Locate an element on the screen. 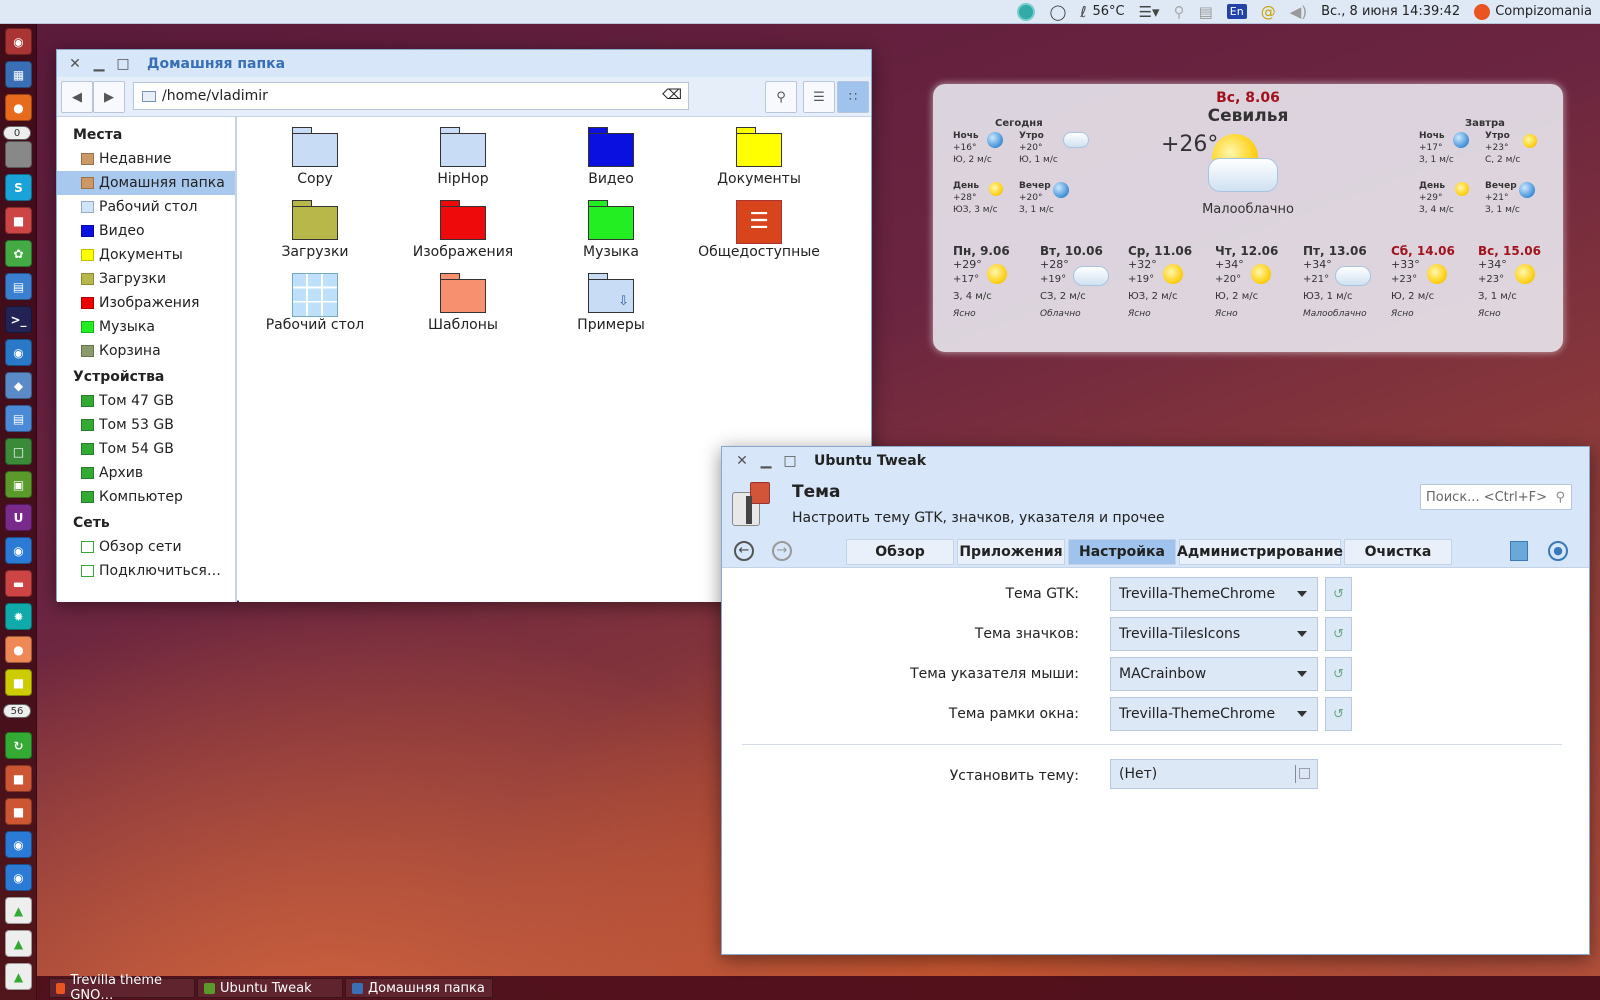  ubuntu-tweak-titlebar: ✕ ▁ □ Ubuntu Tweak is located at coordinates (1155, 460).